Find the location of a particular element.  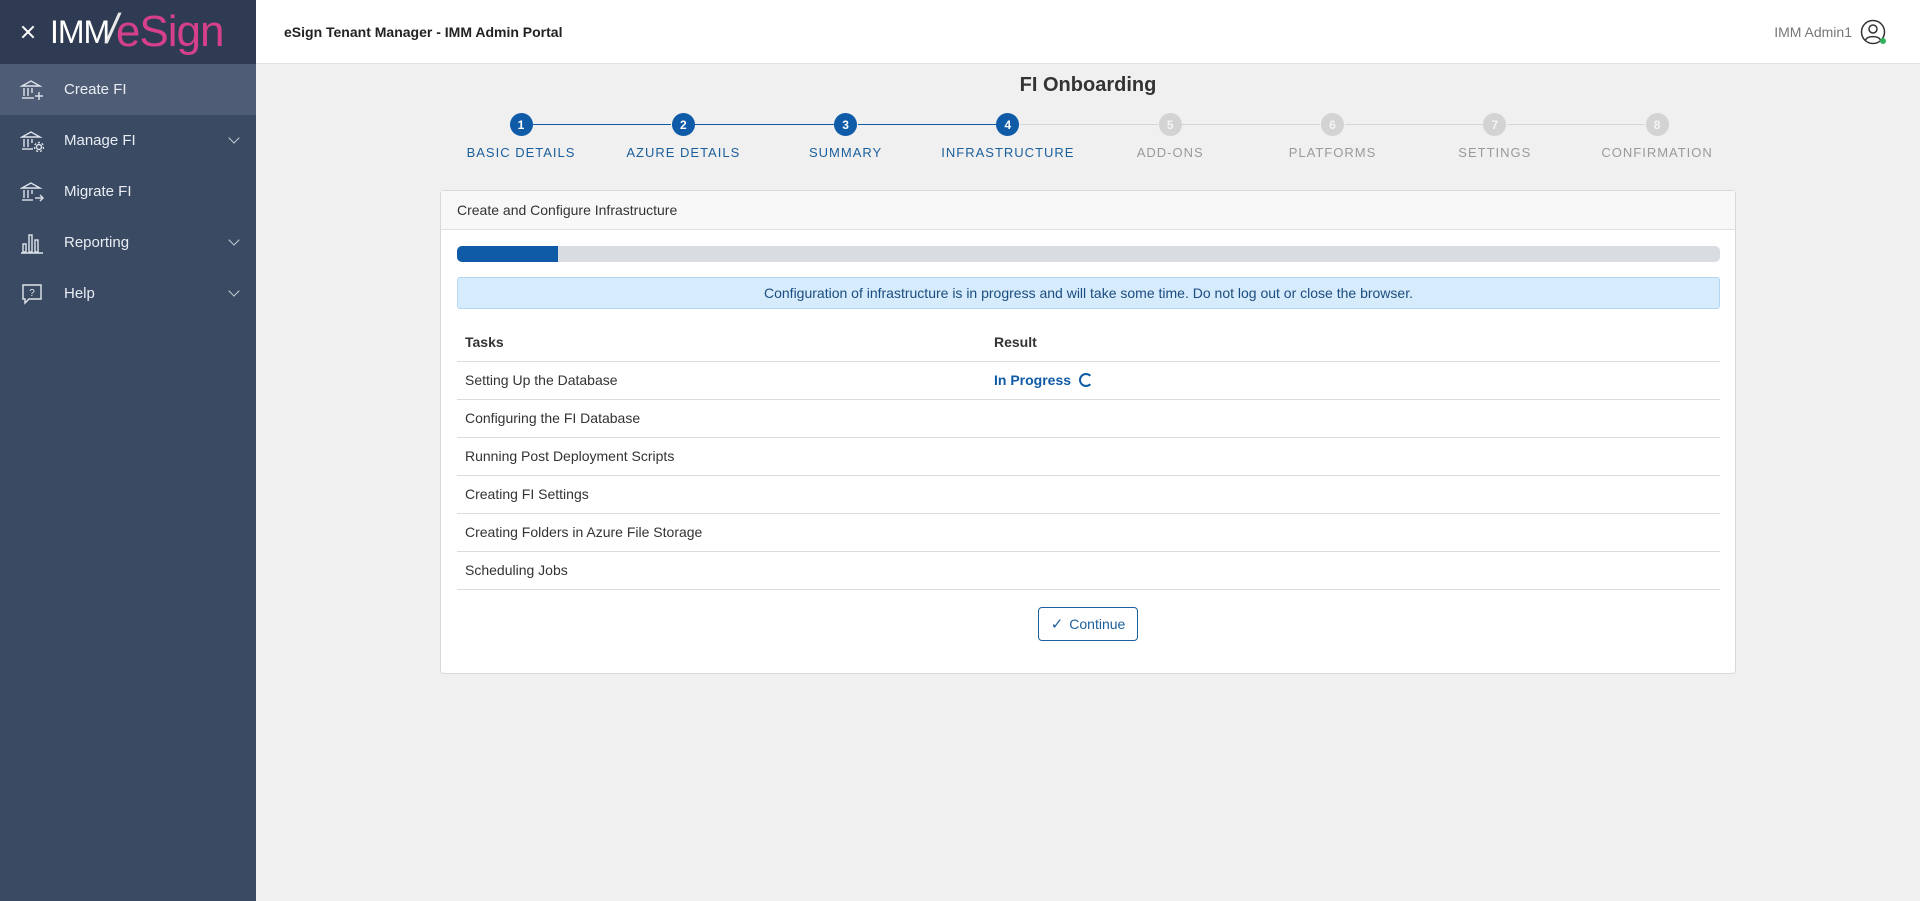

step-label: PLATFORMS is located at coordinates (1332, 152).